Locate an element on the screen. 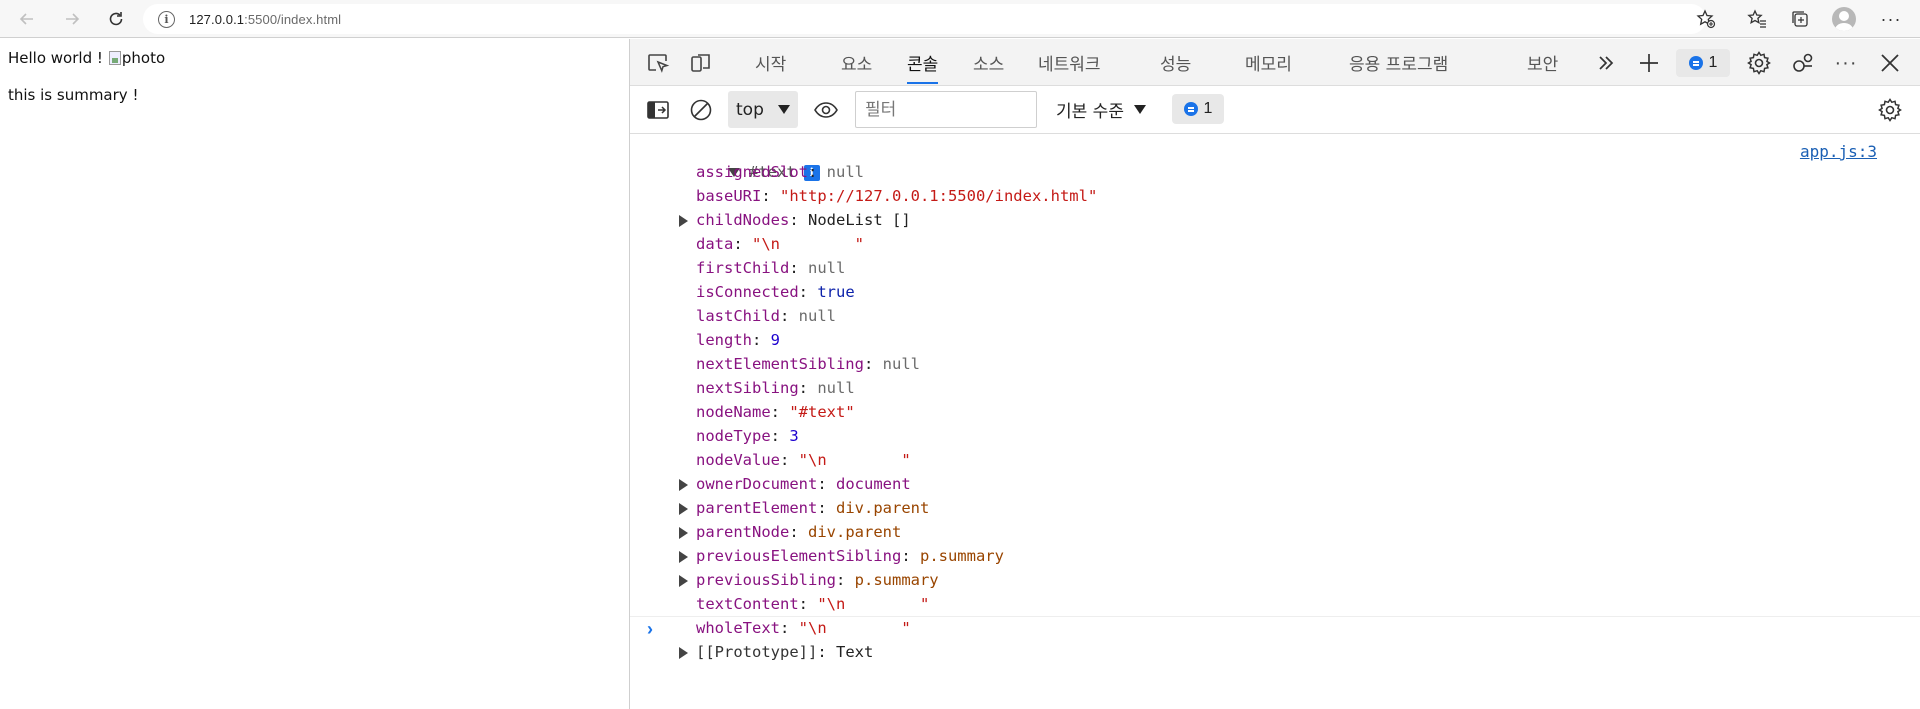  tab-network: 네트워크 is located at coordinates (1069, 62).